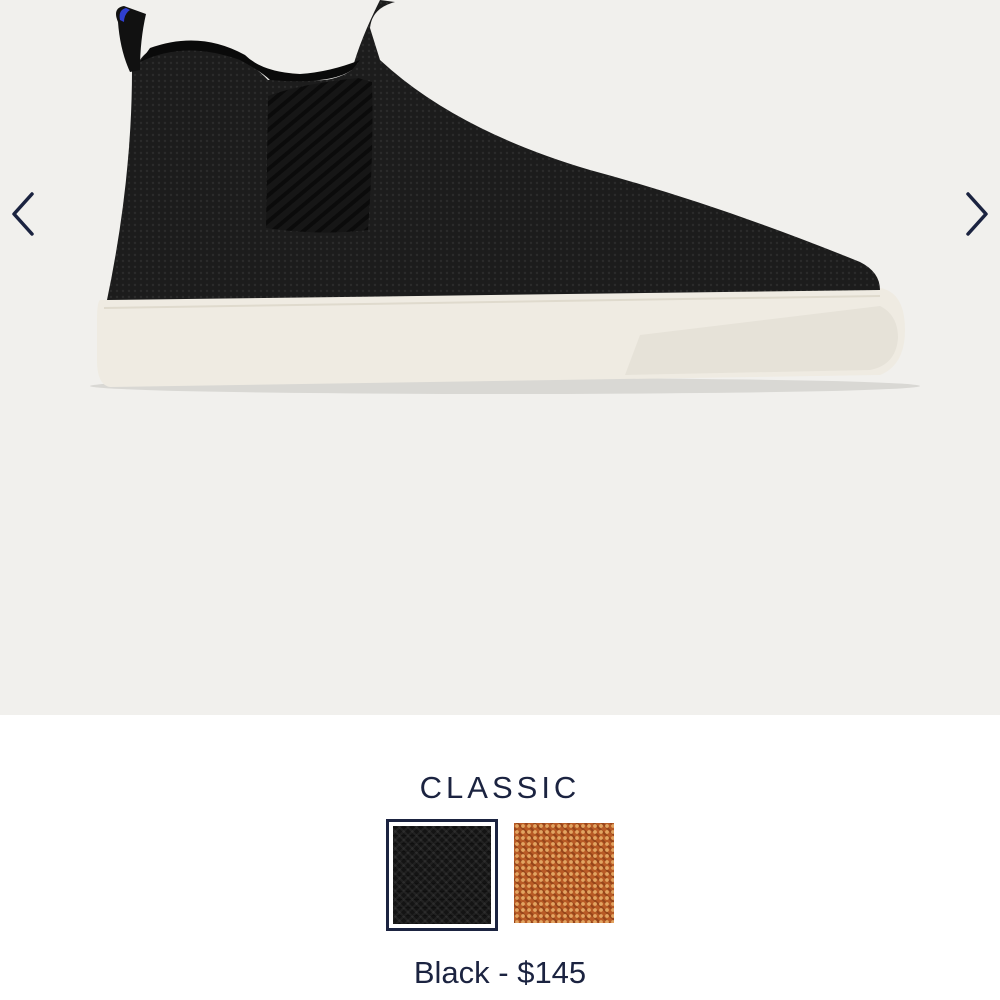  I want to click on collection-title: CLASSIC, so click(500, 787).